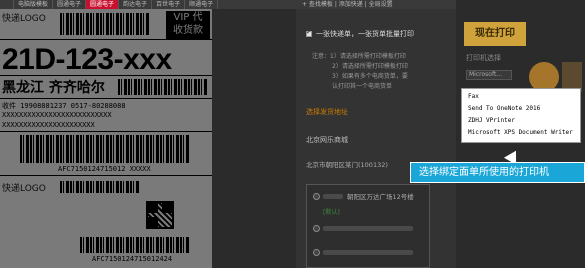 This screenshot has height=268, width=585. I want to click on tab-template-1: 电脑版模板, so click(34, 4).